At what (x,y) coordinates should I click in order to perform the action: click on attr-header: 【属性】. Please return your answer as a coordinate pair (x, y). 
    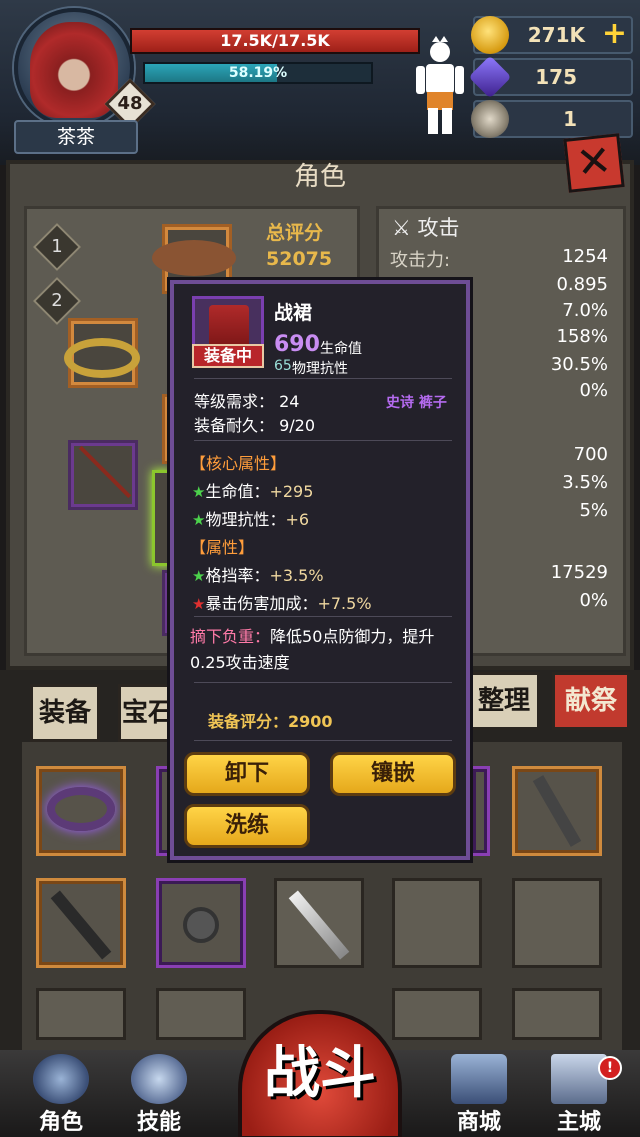
    Looking at the image, I should click on (222, 547).